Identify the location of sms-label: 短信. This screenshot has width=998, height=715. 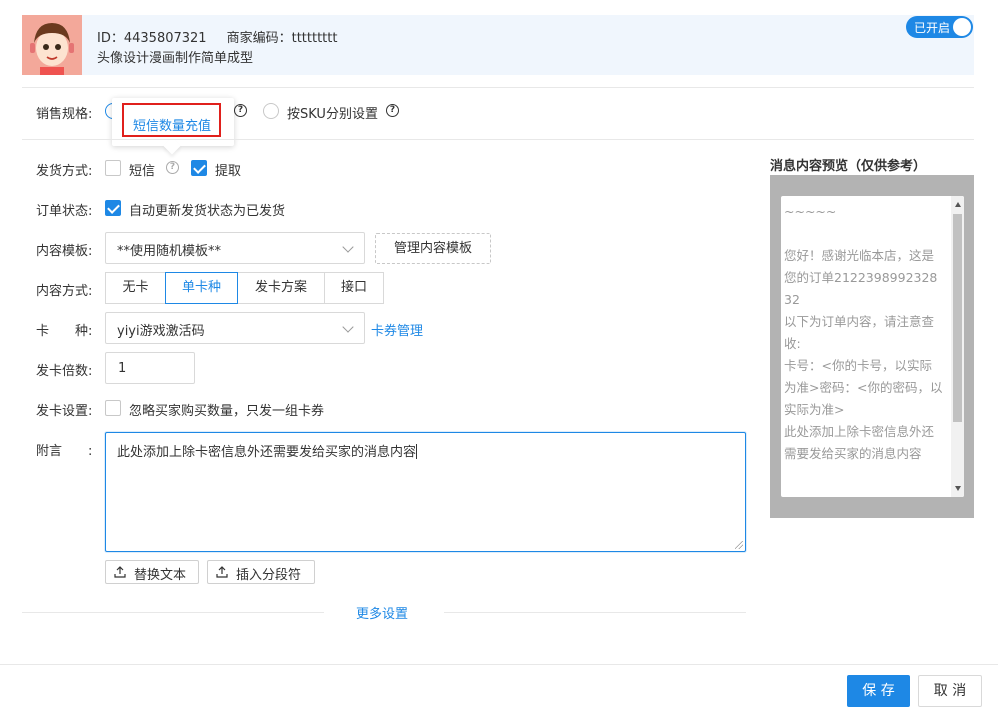
(142, 171).